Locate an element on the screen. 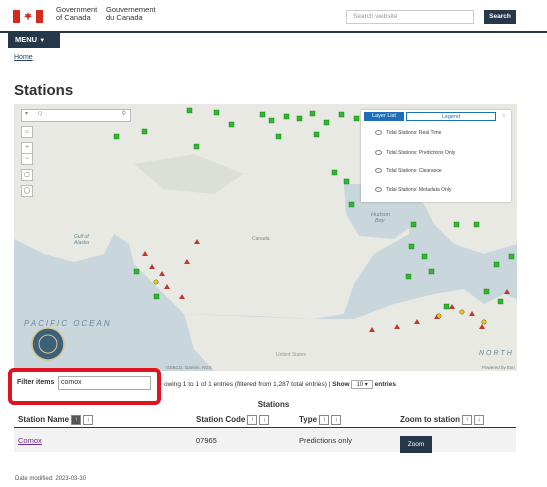 Image resolution: width=547 pixels, height=487 pixels. layer-label: Tidal Stations: Metadata Only is located at coordinates (419, 190).